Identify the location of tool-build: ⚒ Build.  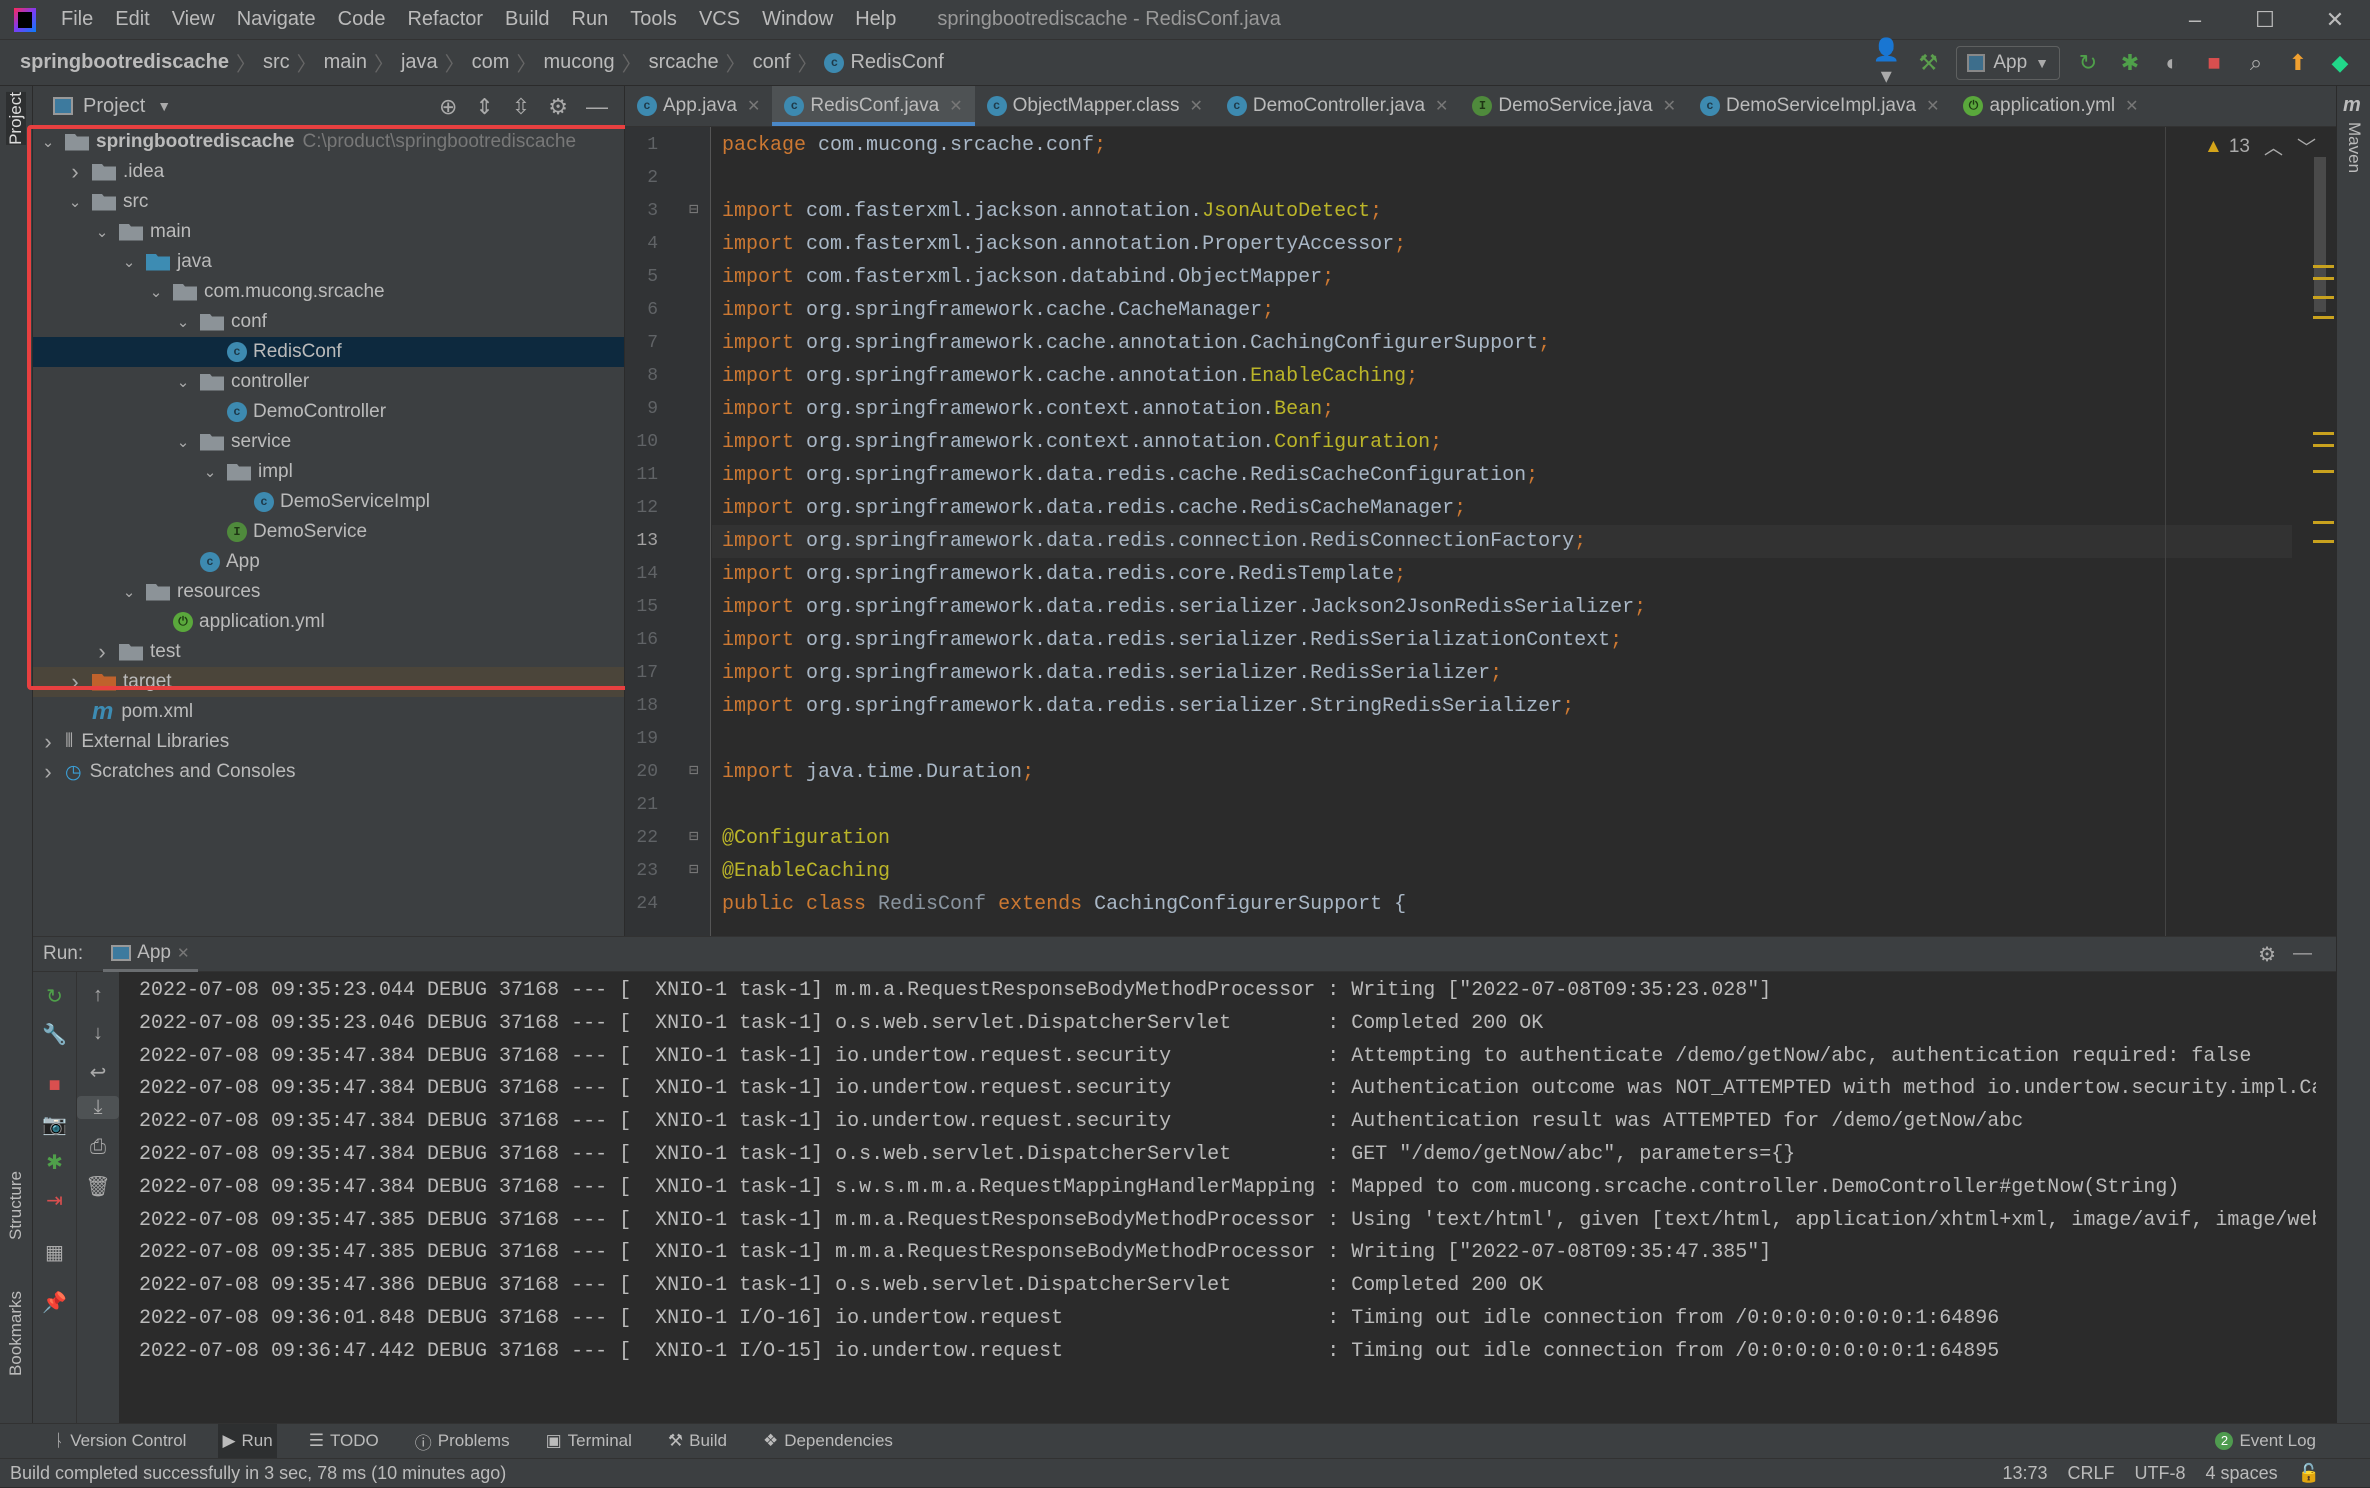
(697, 1441).